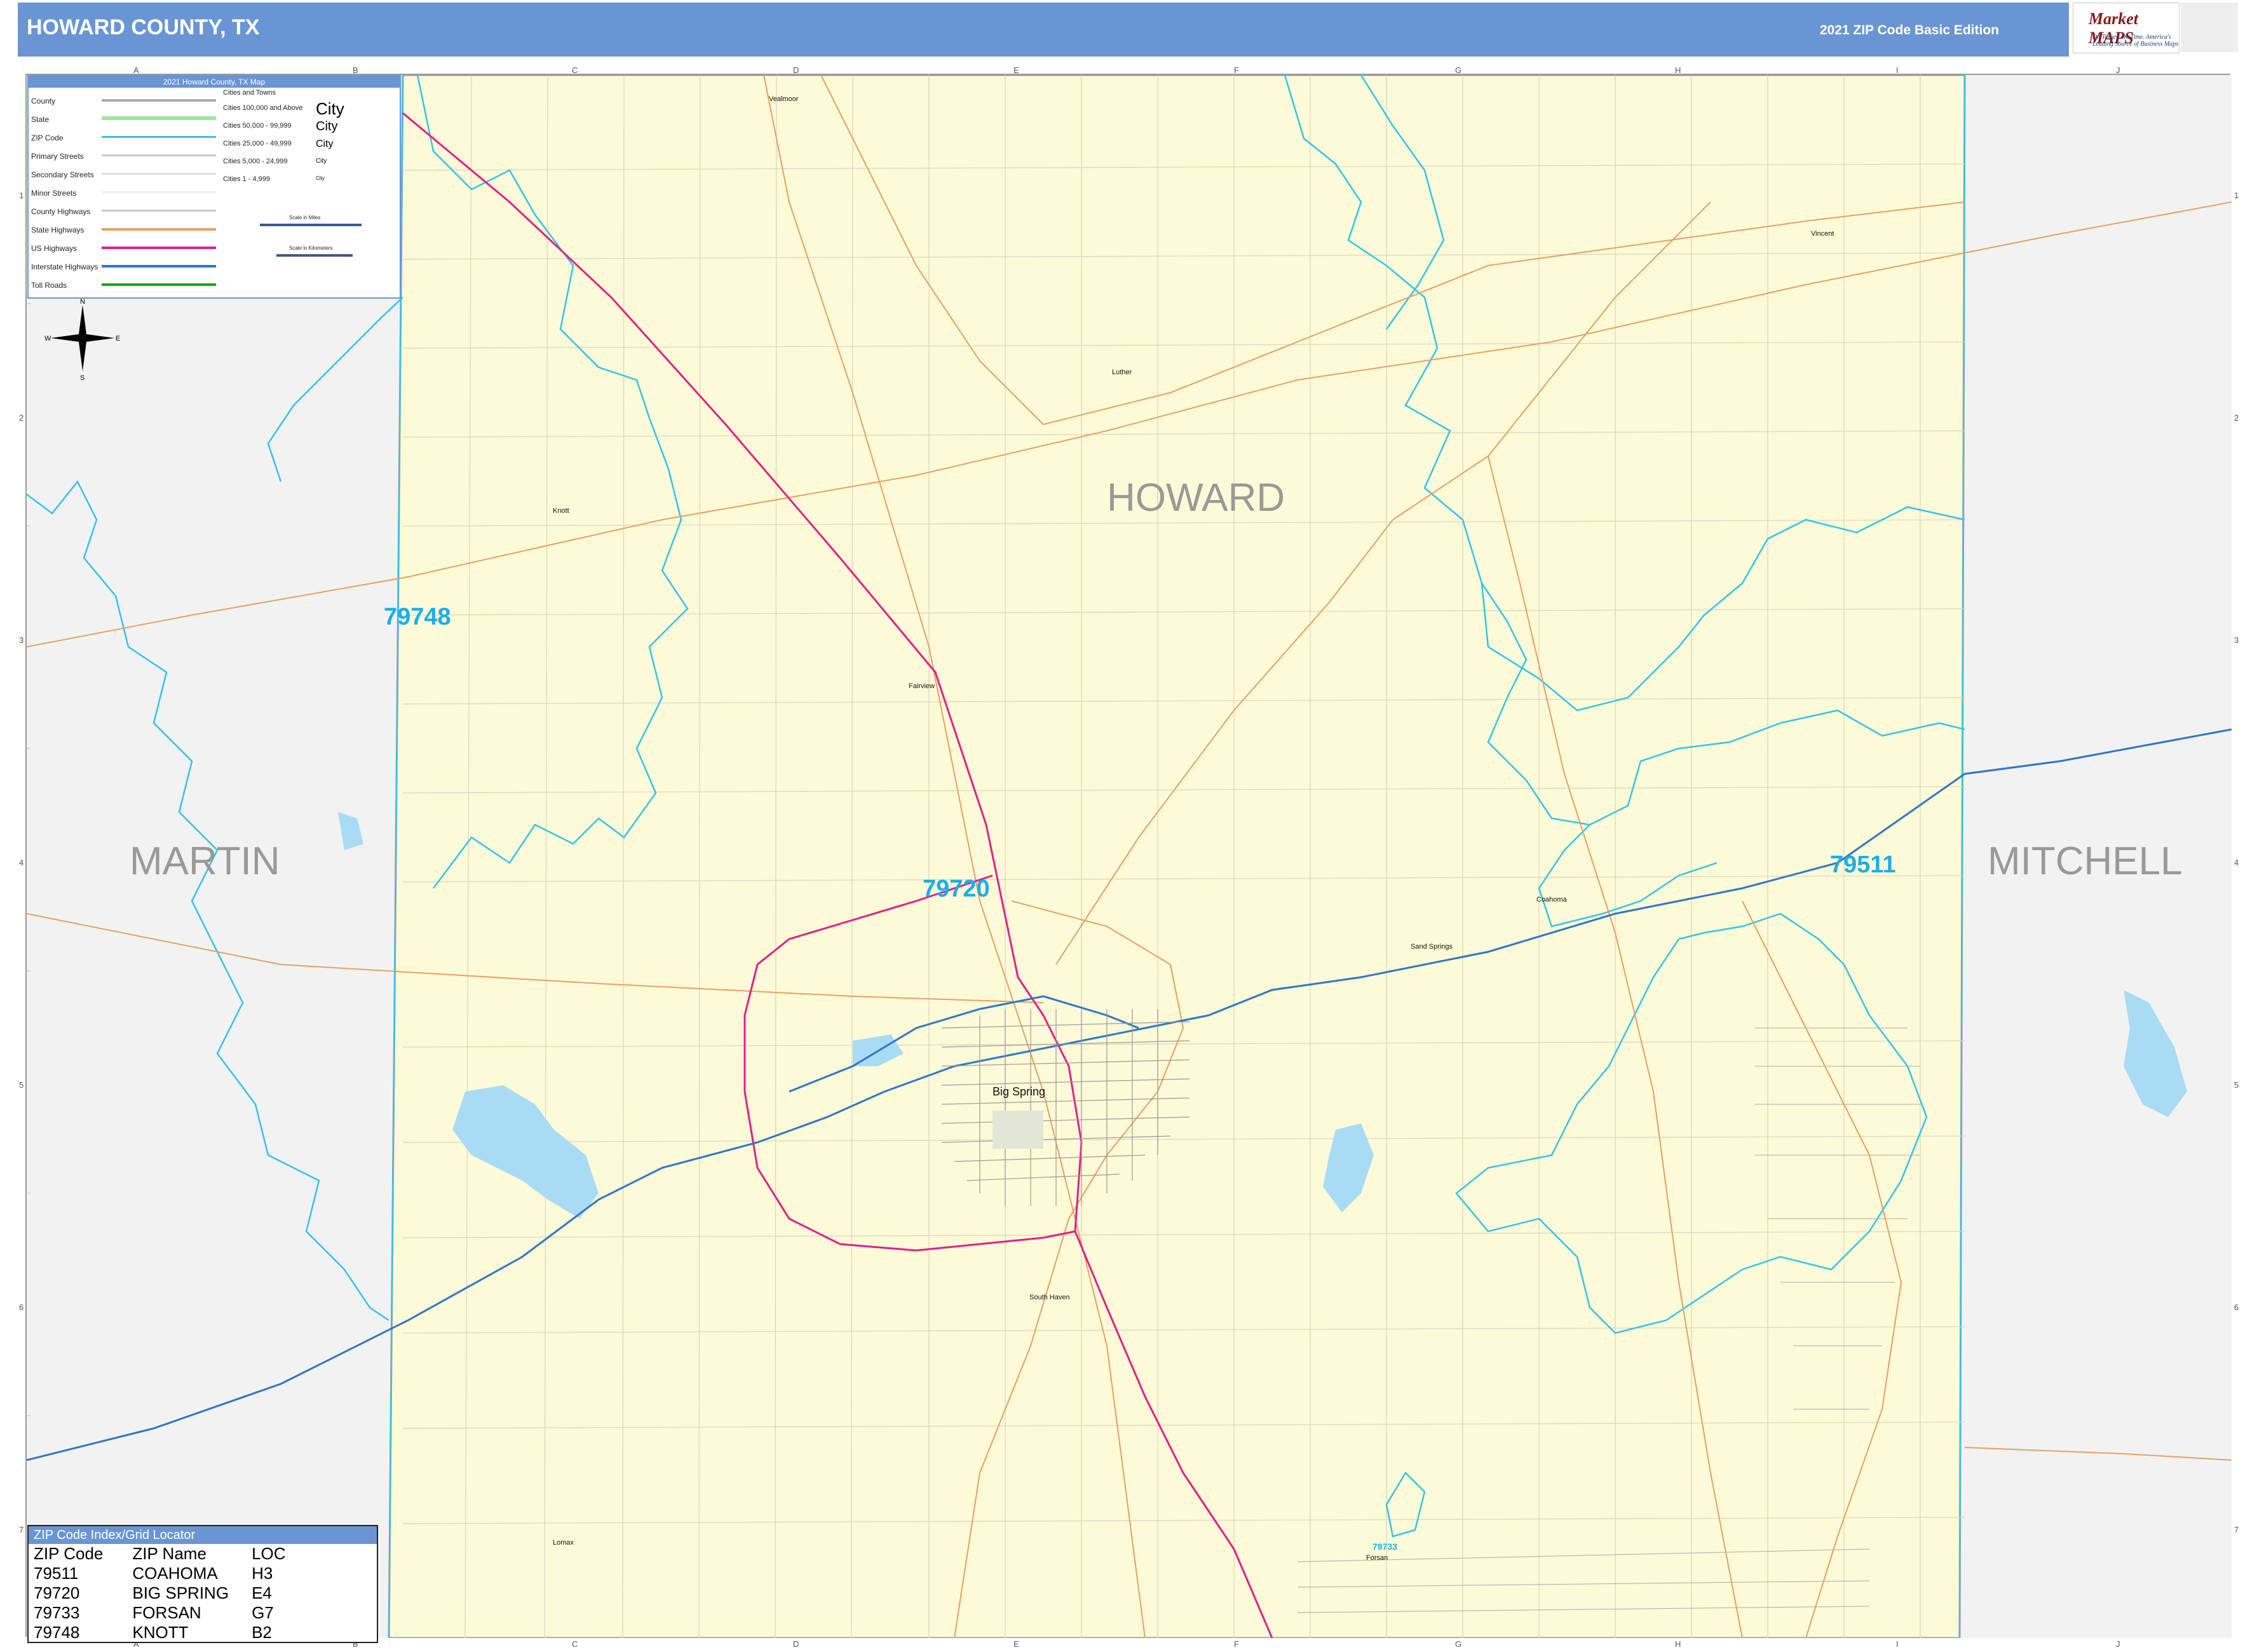 The image size is (2250, 1652). Describe the element at coordinates (159, 118) in the screenshot. I see `legend-swatch-state` at that location.